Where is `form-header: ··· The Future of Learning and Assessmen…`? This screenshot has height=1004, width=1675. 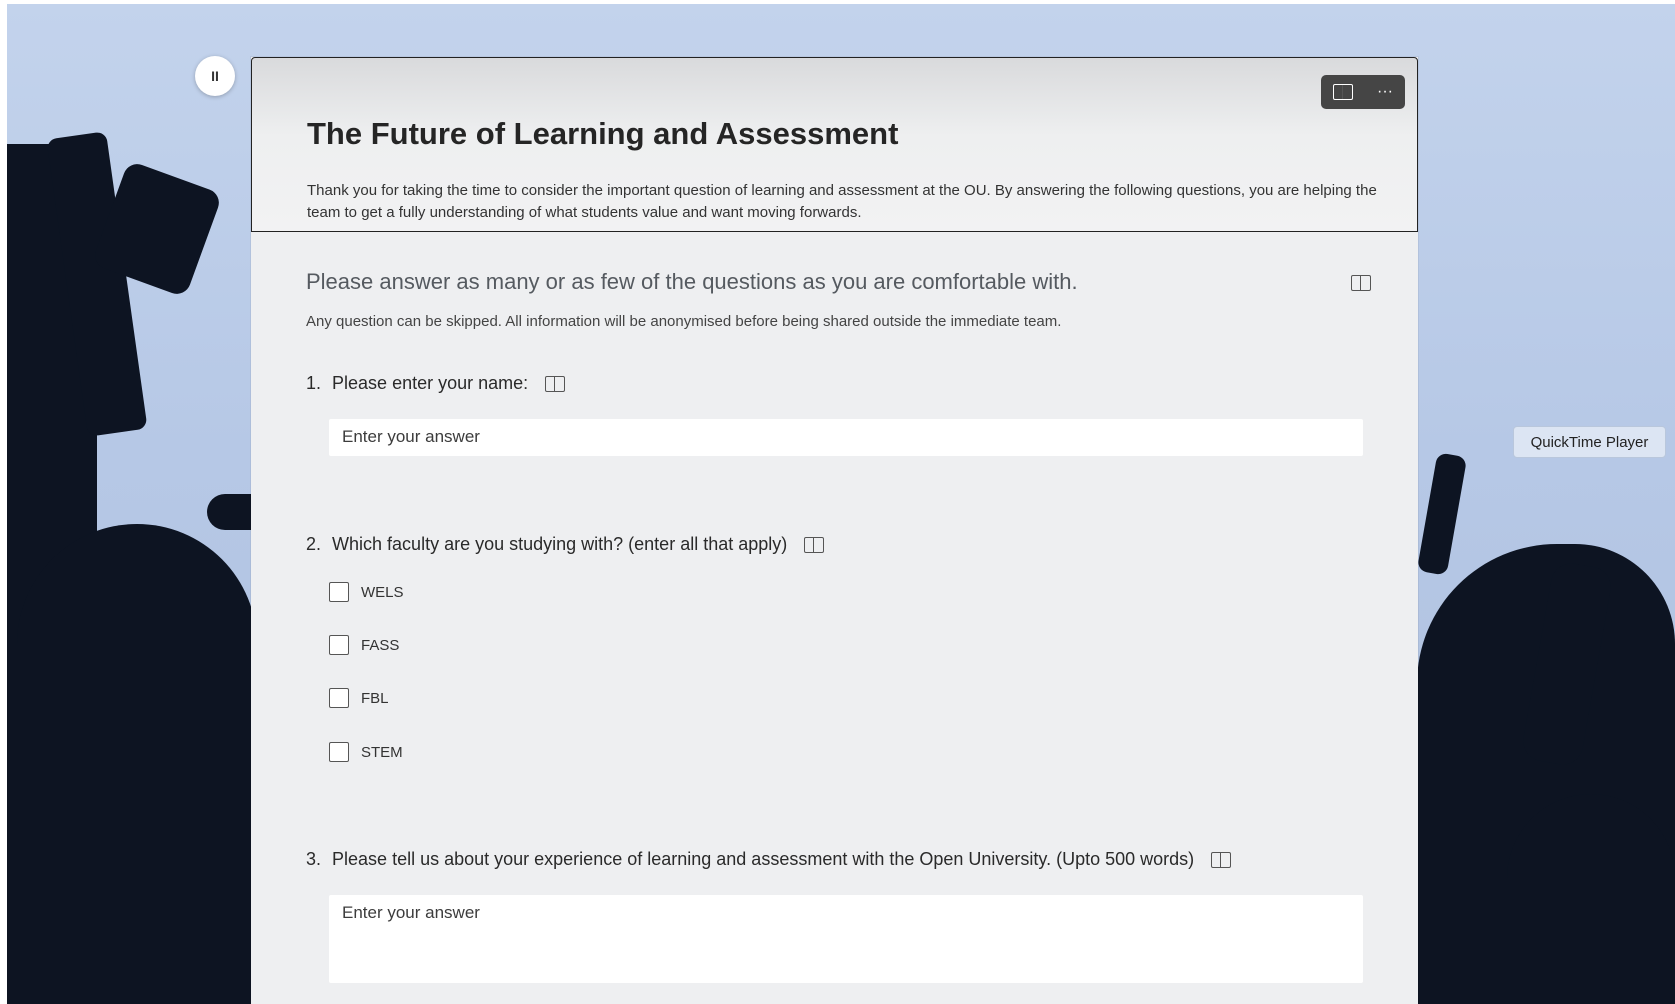
form-header: ··· The Future of Learning and Assessmen… is located at coordinates (834, 144).